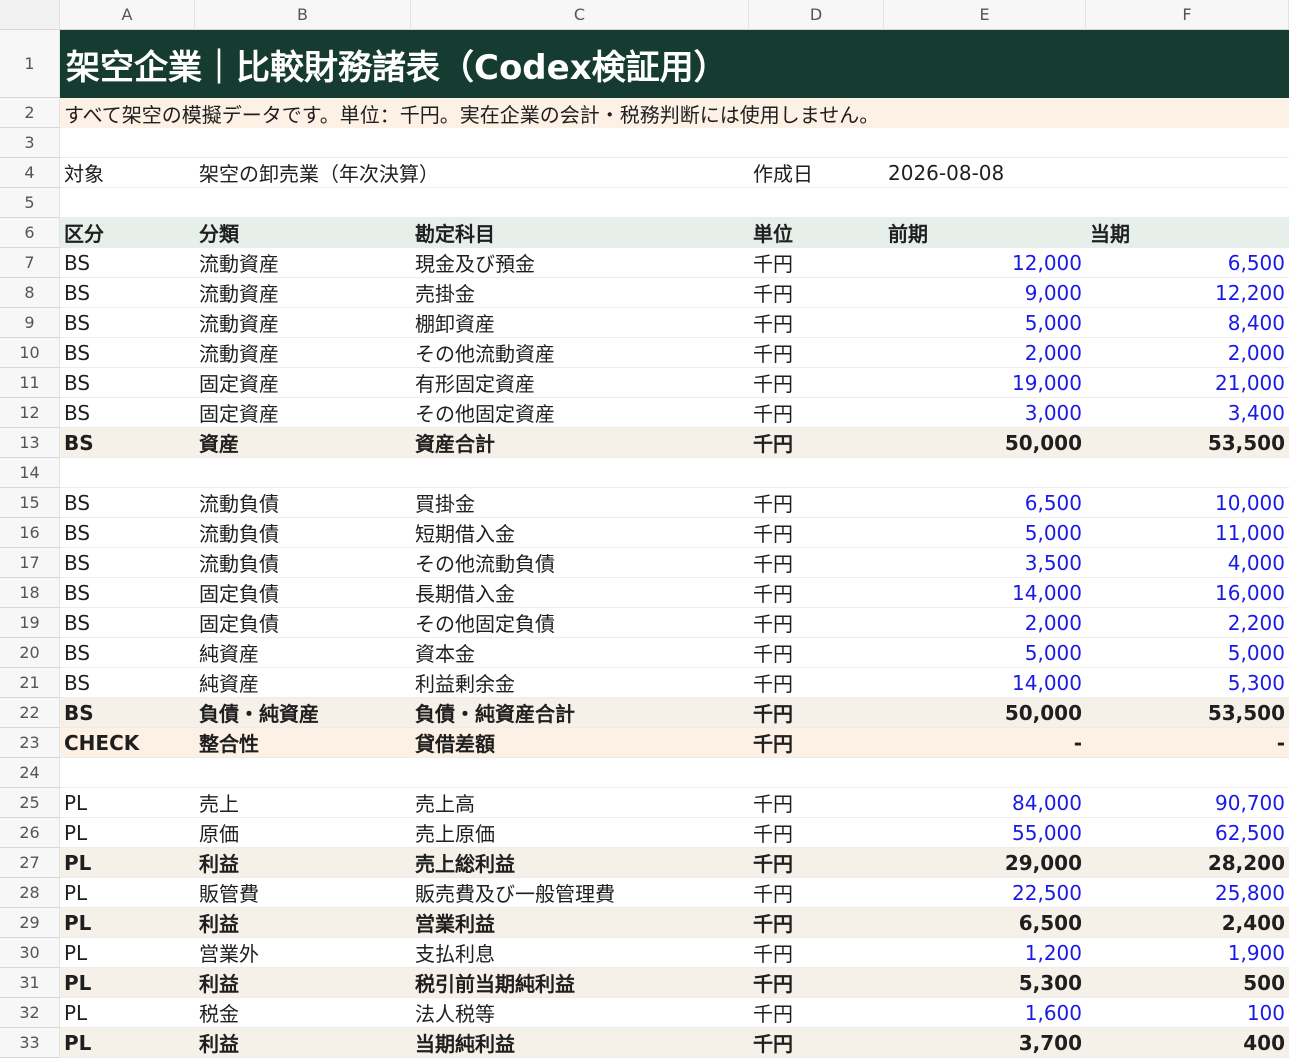 The height and width of the screenshot is (1058, 1289). I want to click on table-cell-current-period: 12,200, so click(1187, 293).